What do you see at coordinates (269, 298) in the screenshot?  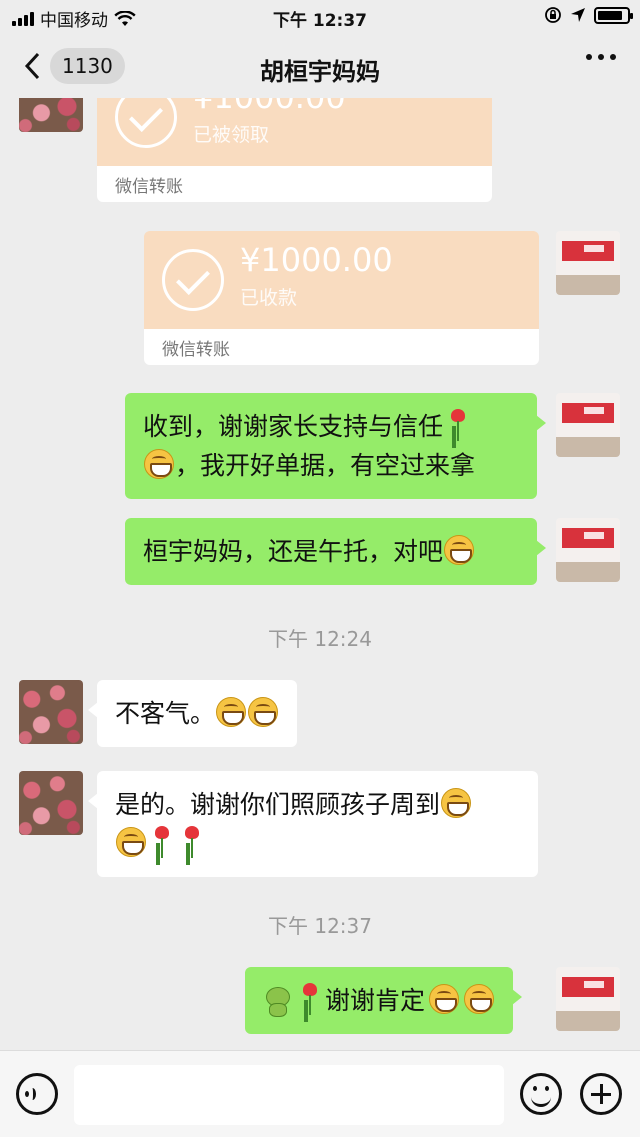 I see `transfer-status: 已收款` at bounding box center [269, 298].